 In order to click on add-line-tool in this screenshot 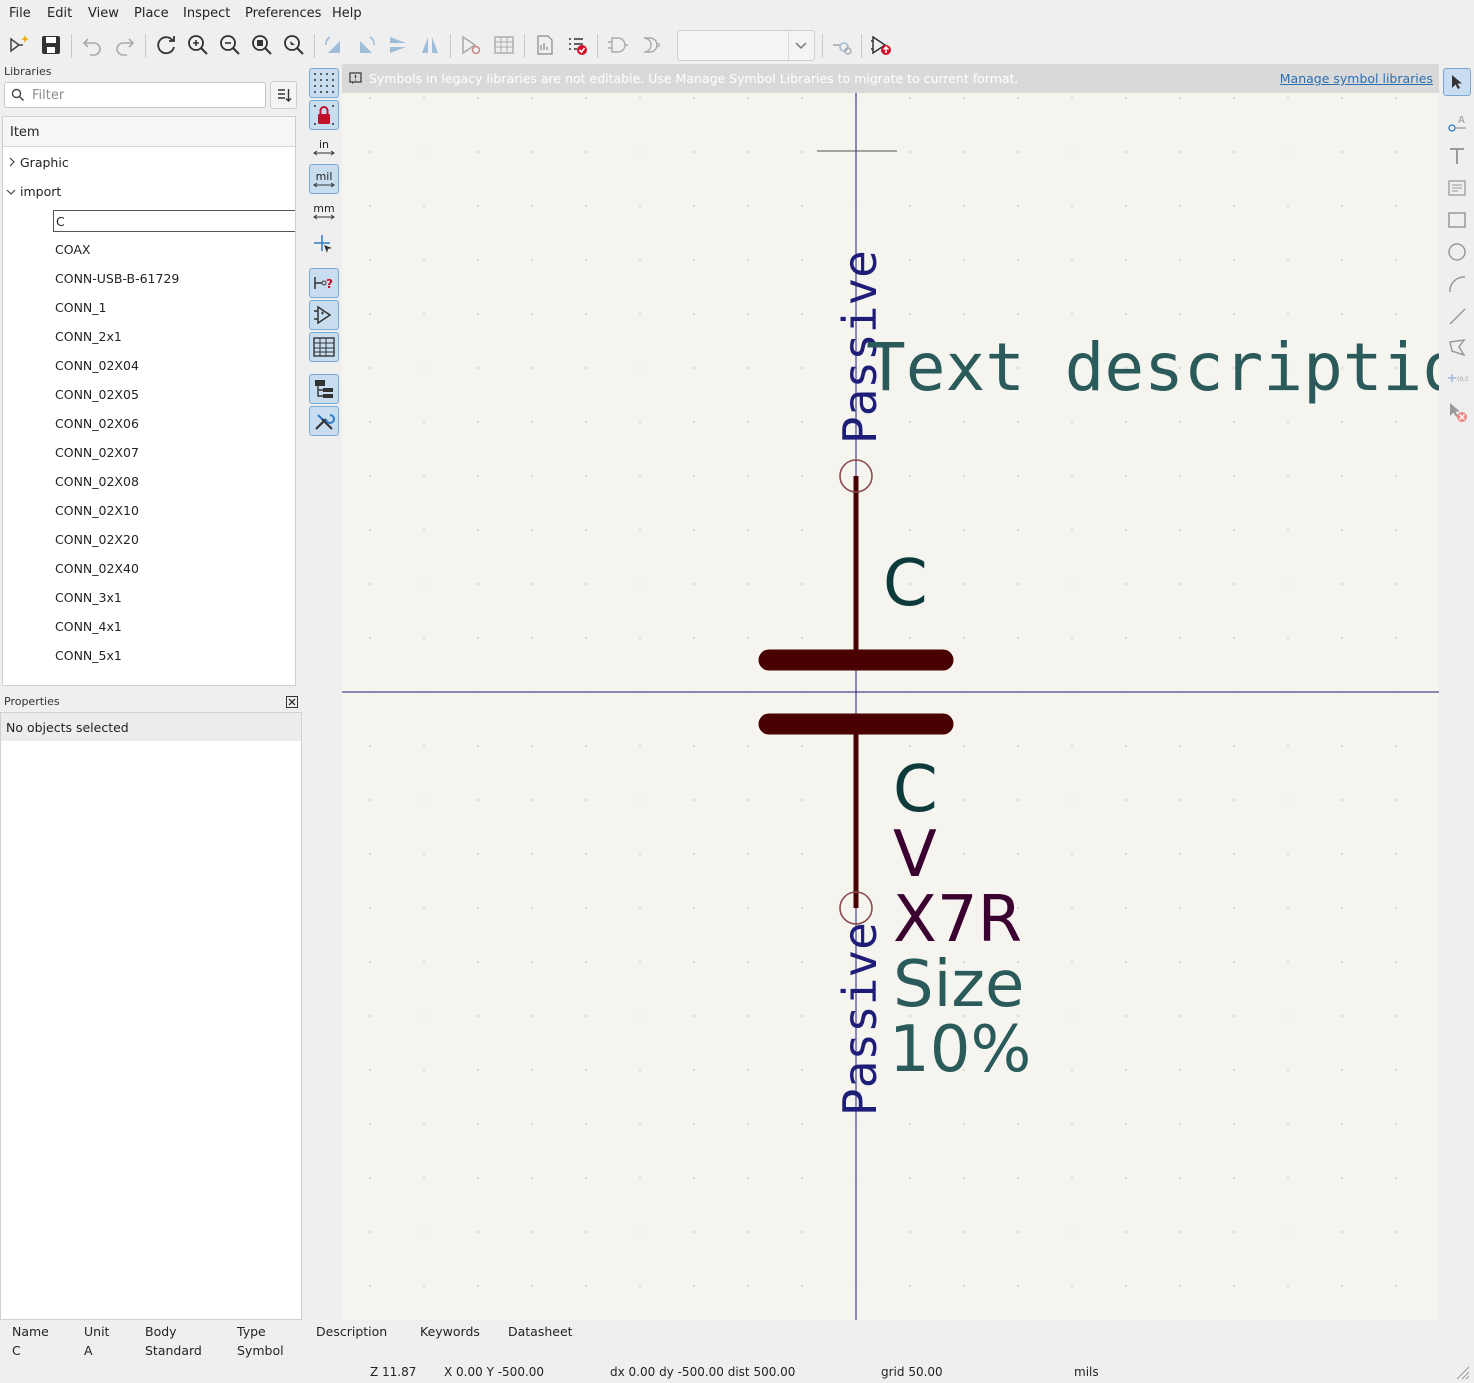, I will do `click(1457, 316)`.